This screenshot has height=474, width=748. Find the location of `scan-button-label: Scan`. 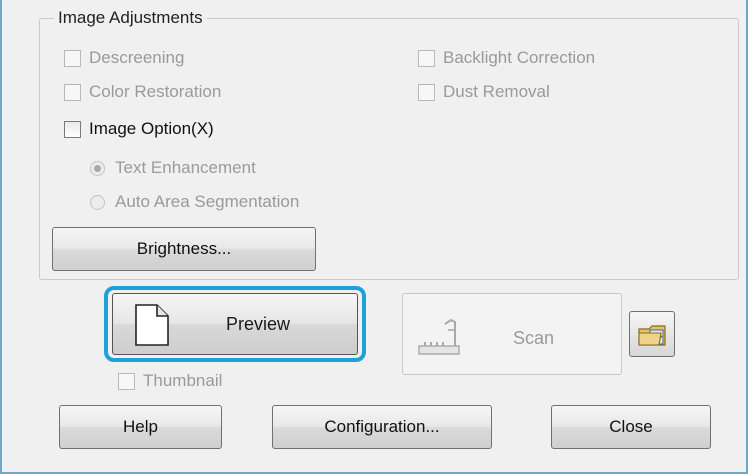

scan-button-label: Scan is located at coordinates (534, 338).